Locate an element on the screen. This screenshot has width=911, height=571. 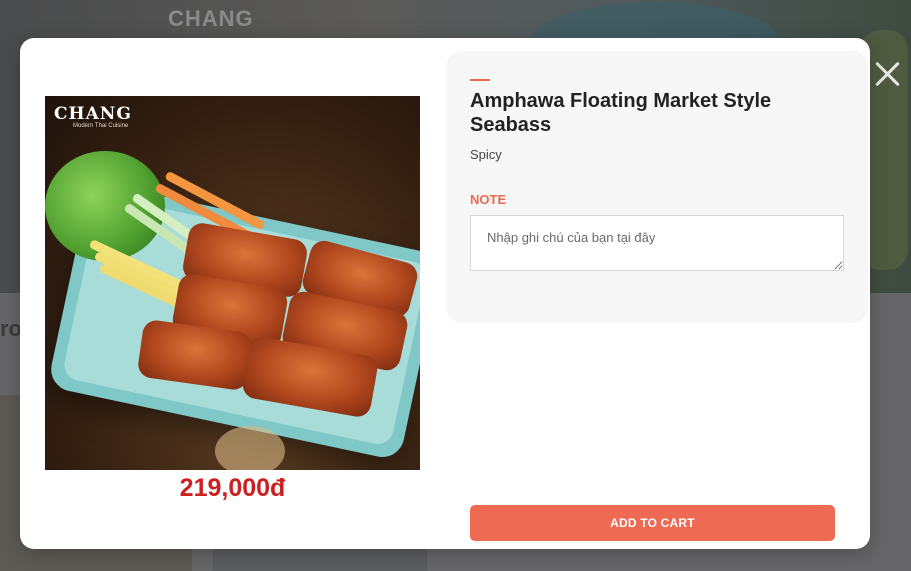
product-title: Amphawa Floating Market Style Seabass is located at coordinates (621, 113).